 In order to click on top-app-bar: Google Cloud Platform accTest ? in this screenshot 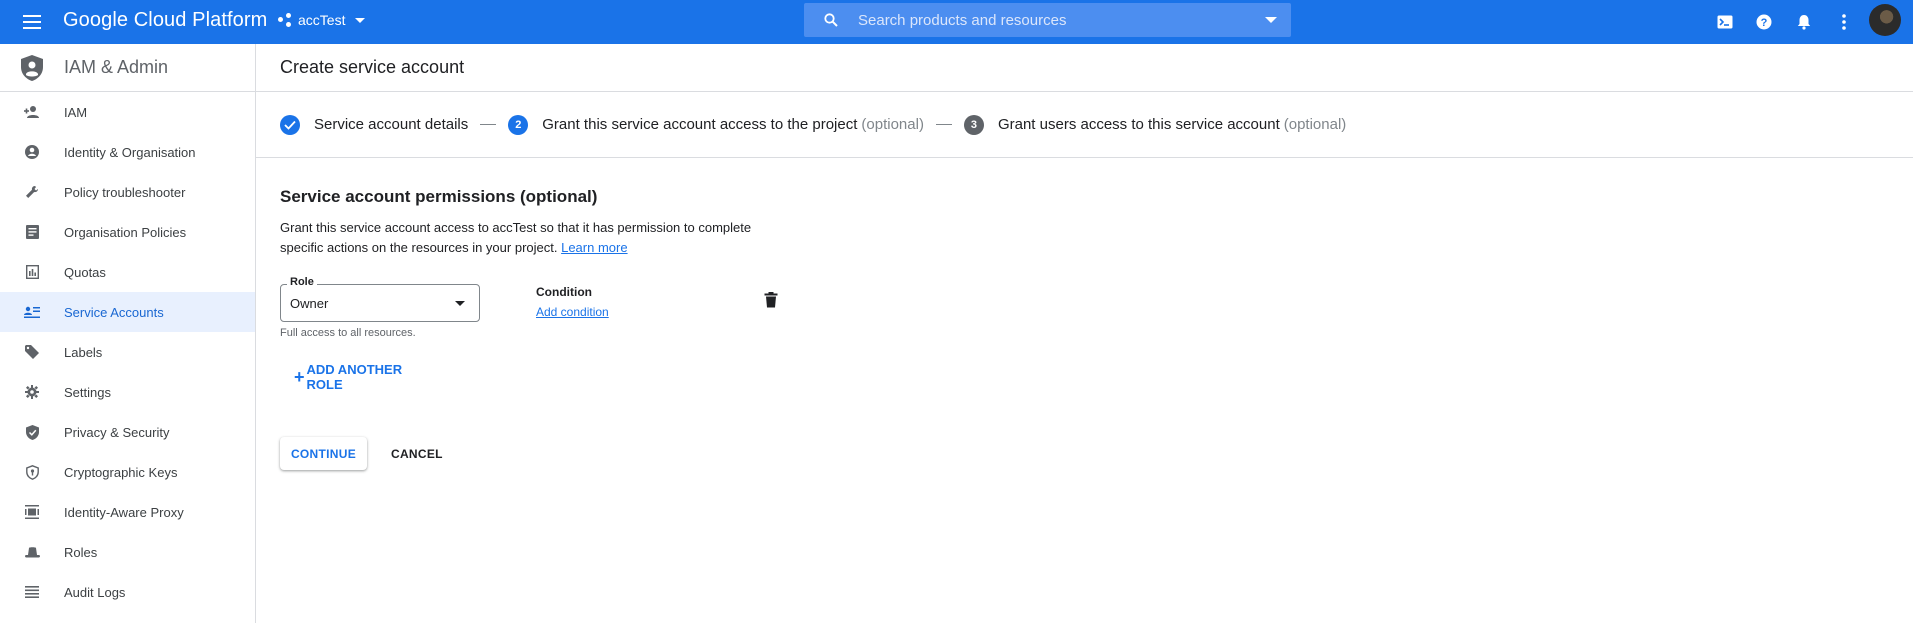, I will do `click(956, 22)`.